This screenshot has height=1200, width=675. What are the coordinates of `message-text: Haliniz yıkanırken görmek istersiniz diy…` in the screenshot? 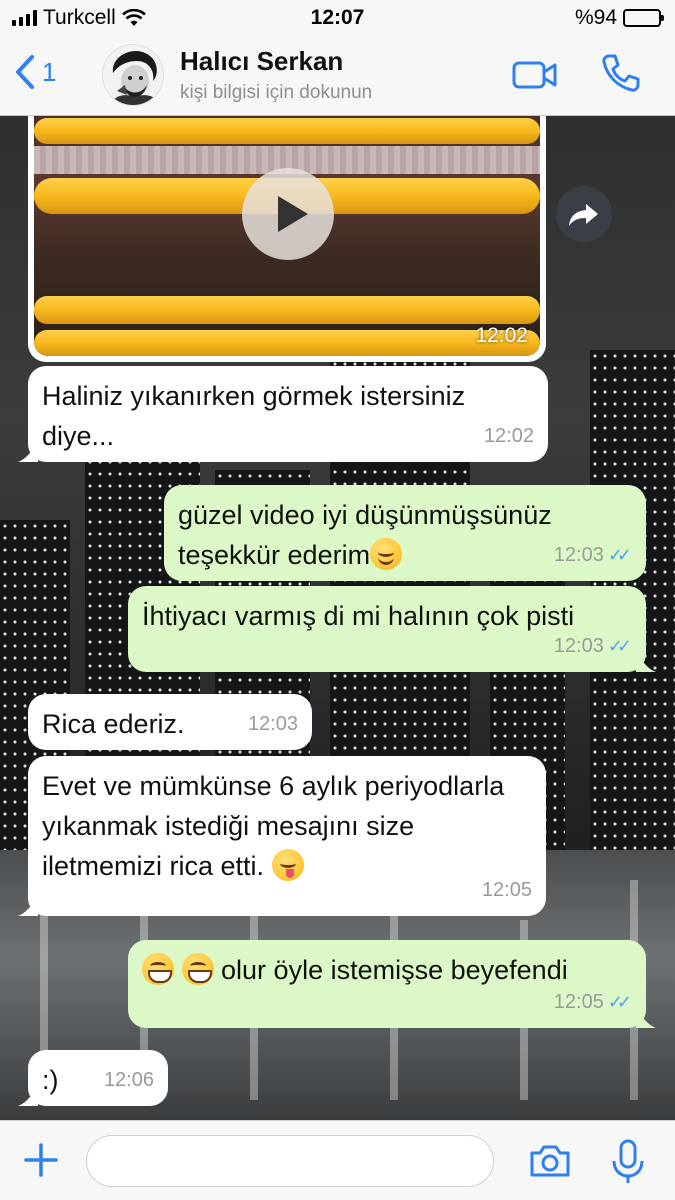 It's located at (254, 416).